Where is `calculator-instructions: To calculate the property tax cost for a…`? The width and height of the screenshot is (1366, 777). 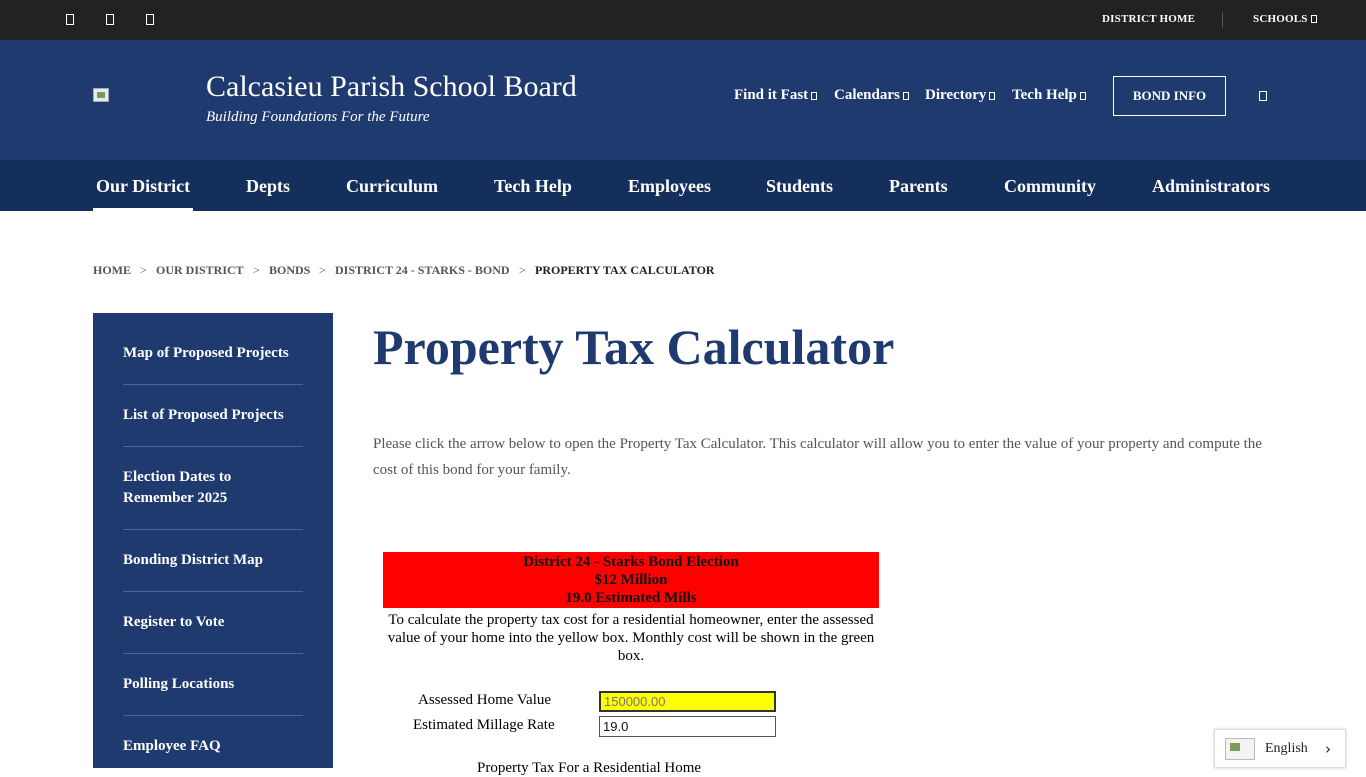
calculator-instructions: To calculate the property tax cost for a… is located at coordinates (631, 638).